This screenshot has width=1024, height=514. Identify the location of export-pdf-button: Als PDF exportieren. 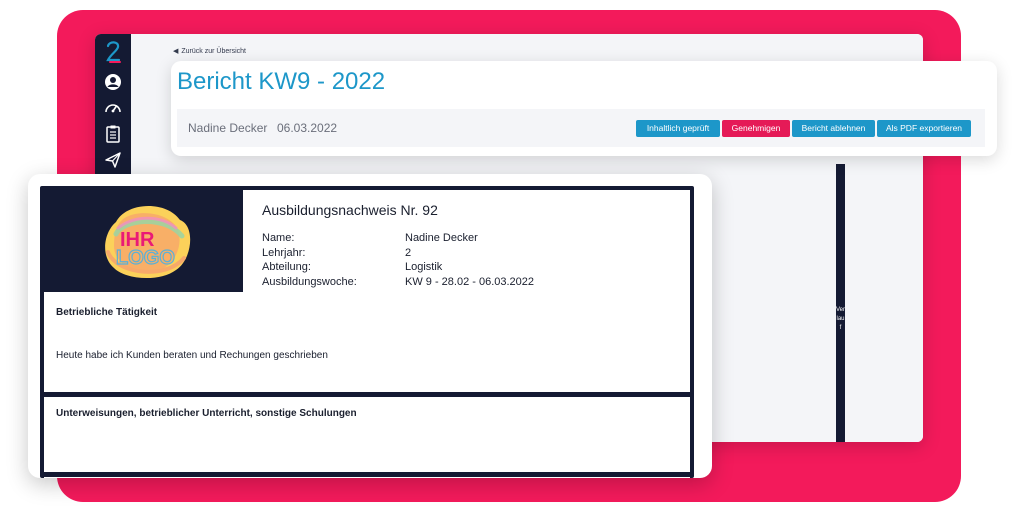
(924, 128).